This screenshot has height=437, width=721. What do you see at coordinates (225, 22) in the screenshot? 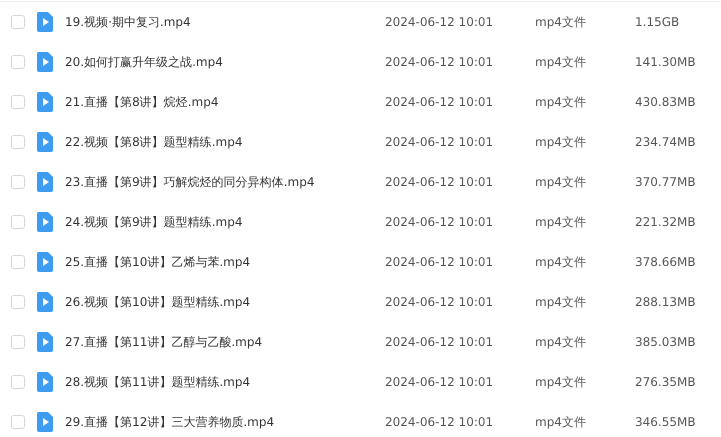
I see `file-name: 19.视频·期中复习.mp4` at bounding box center [225, 22].